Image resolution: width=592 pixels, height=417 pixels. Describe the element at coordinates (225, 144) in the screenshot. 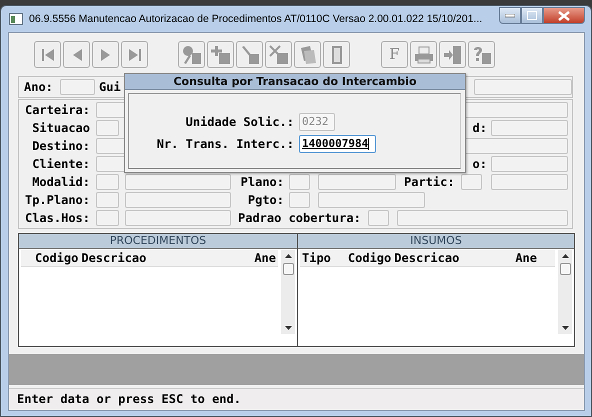

I see `field-label: Nr. Trans. Interc.:` at that location.